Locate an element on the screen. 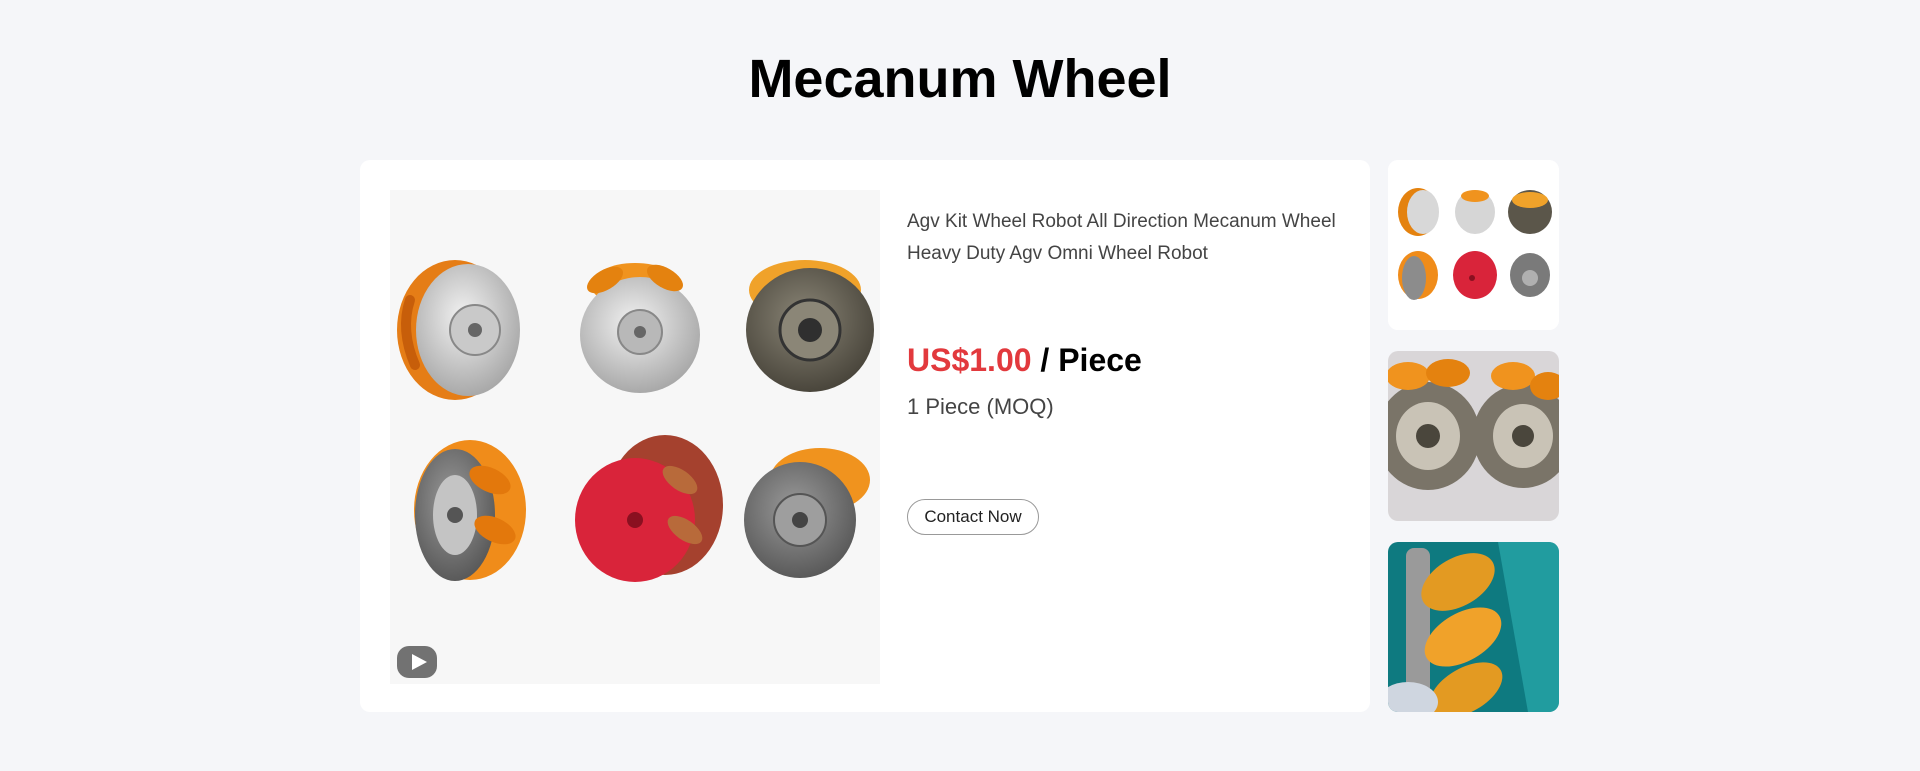 The width and height of the screenshot is (1920, 771). wheel-bronze is located at coordinates (810, 326).